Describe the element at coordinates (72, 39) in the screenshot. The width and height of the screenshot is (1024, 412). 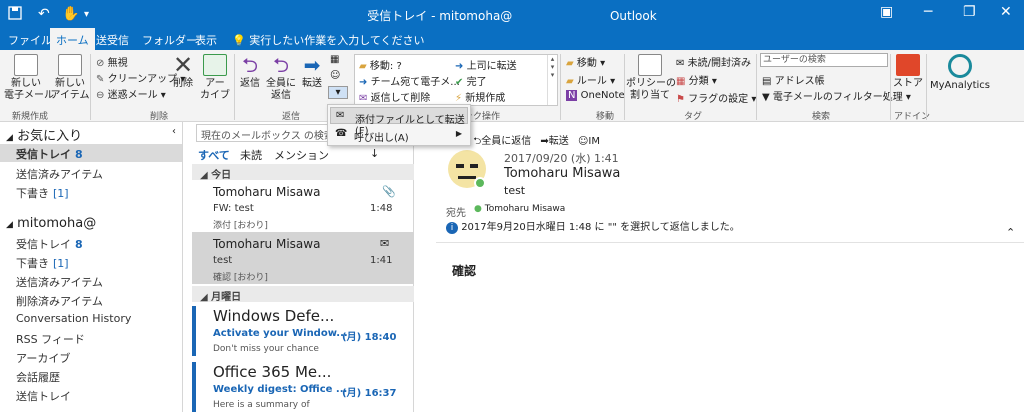
I see `tab-home: ホーム` at that location.